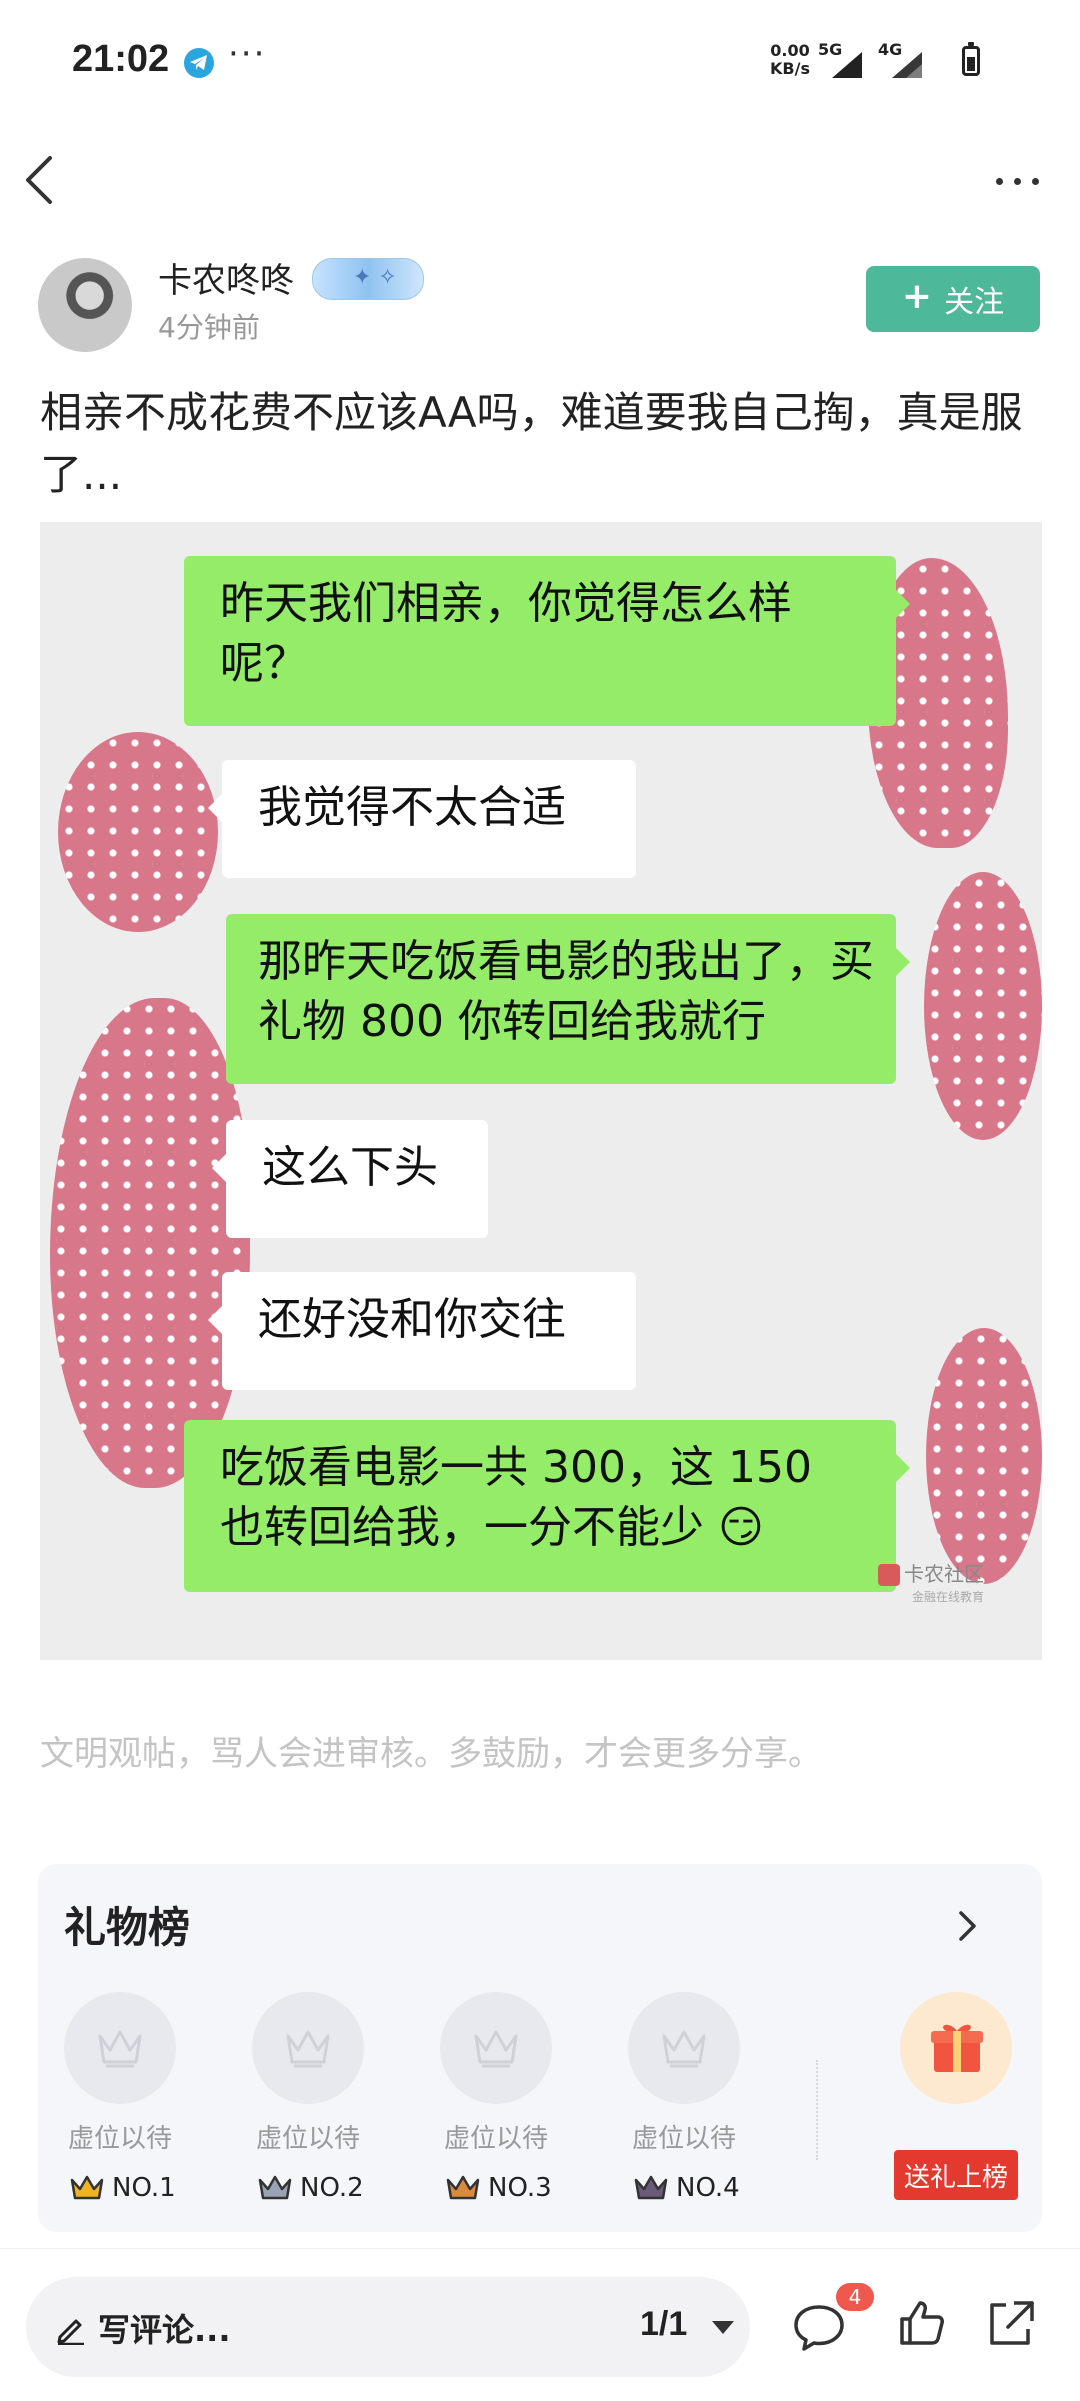 This screenshot has width=1080, height=2401. I want to click on chat-message: 我觉得不太合适, so click(412, 807).